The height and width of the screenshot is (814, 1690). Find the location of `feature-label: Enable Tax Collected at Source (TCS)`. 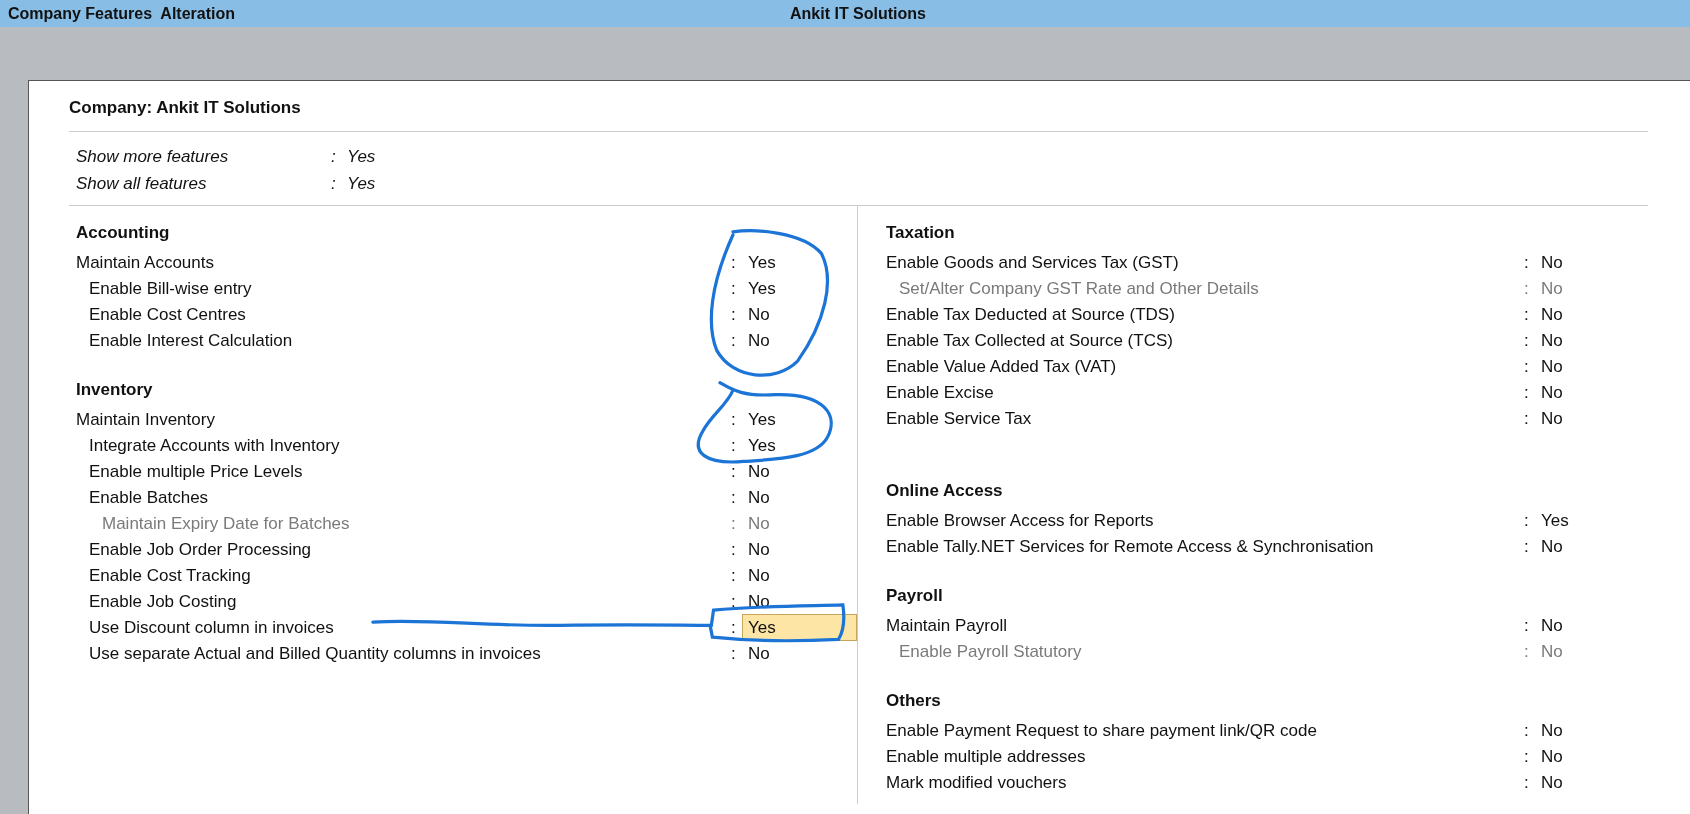

feature-label: Enable Tax Collected at Source (TCS) is located at coordinates (1029, 340).